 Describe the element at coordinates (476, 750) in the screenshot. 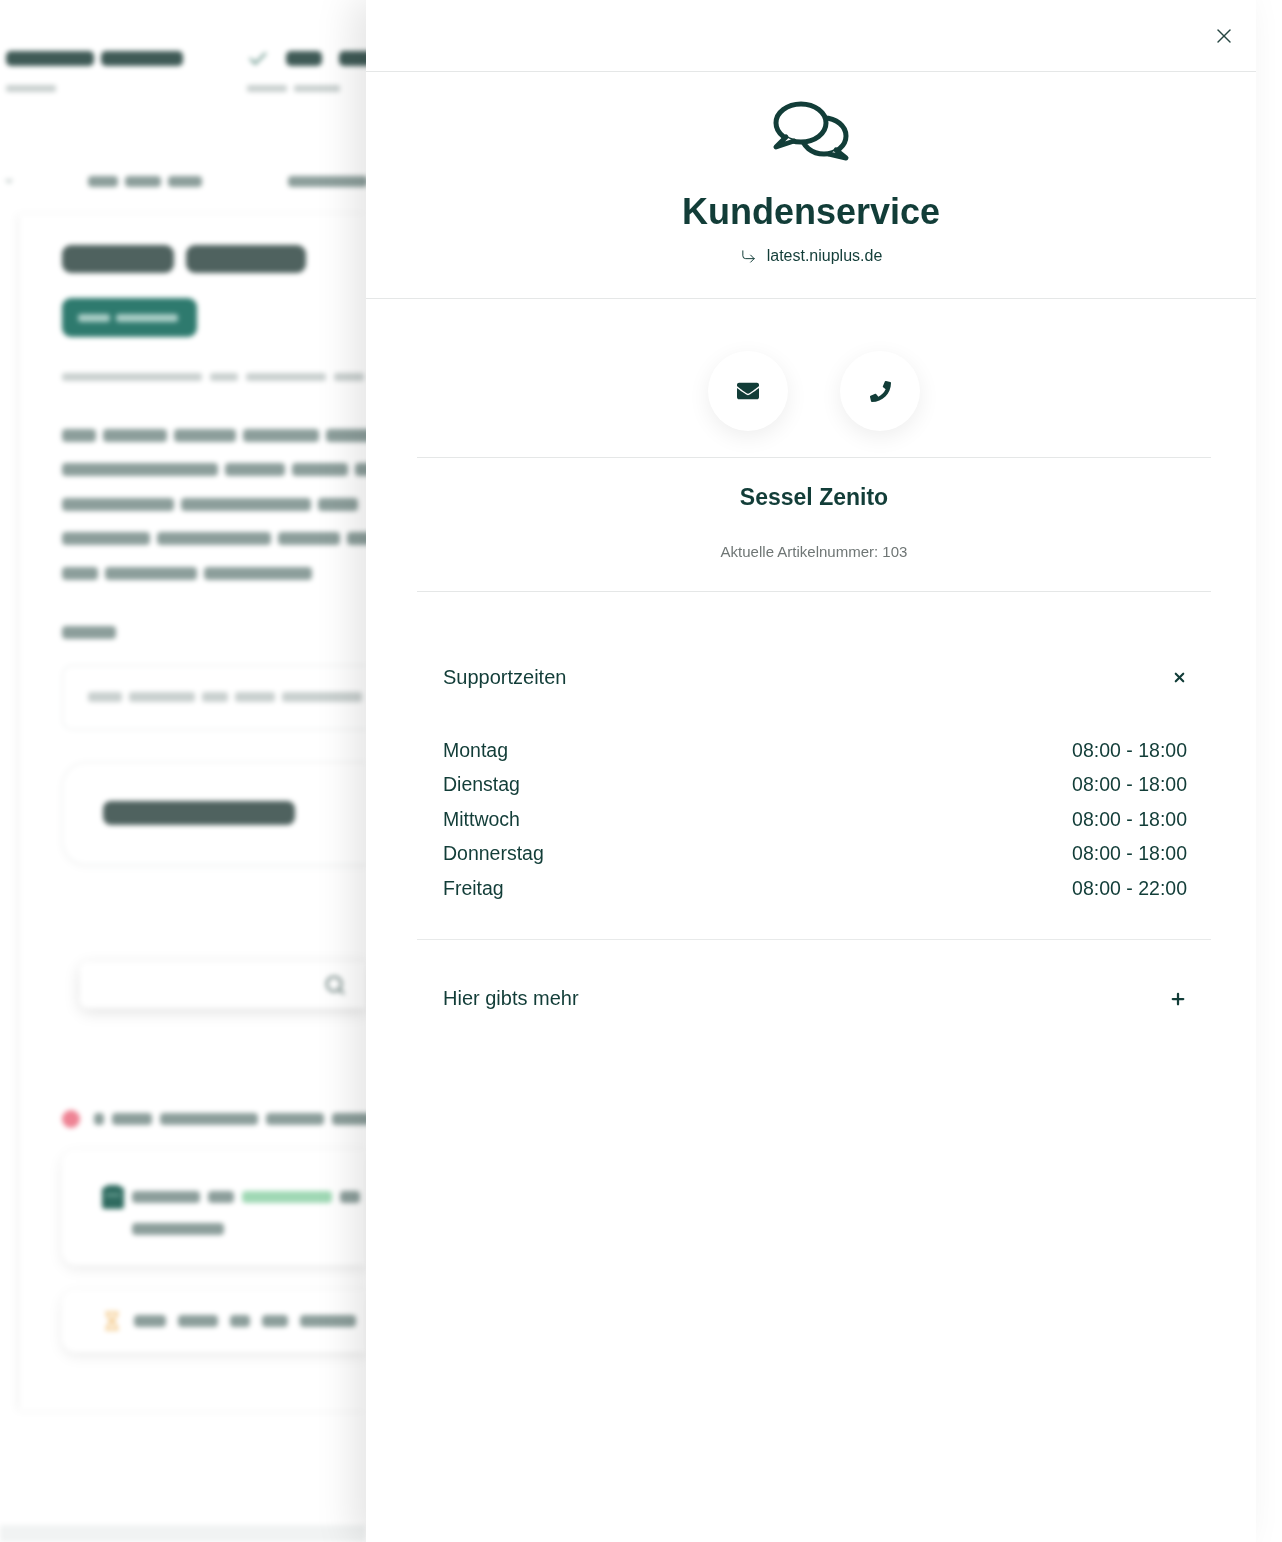

I see `weekday-label: Montag` at that location.